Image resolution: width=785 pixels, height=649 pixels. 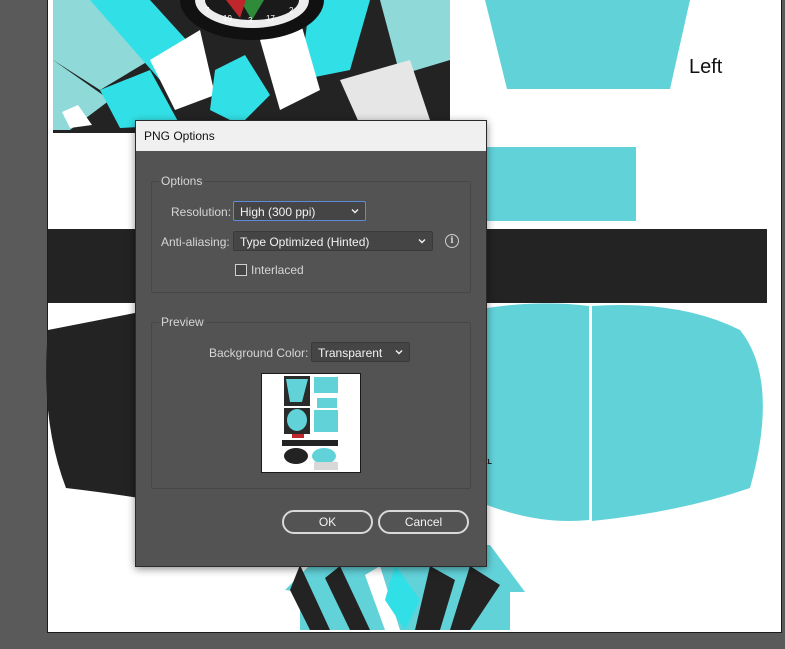 What do you see at coordinates (259, 353) in the screenshot?
I see `background-color-label: Background Color:` at bounding box center [259, 353].